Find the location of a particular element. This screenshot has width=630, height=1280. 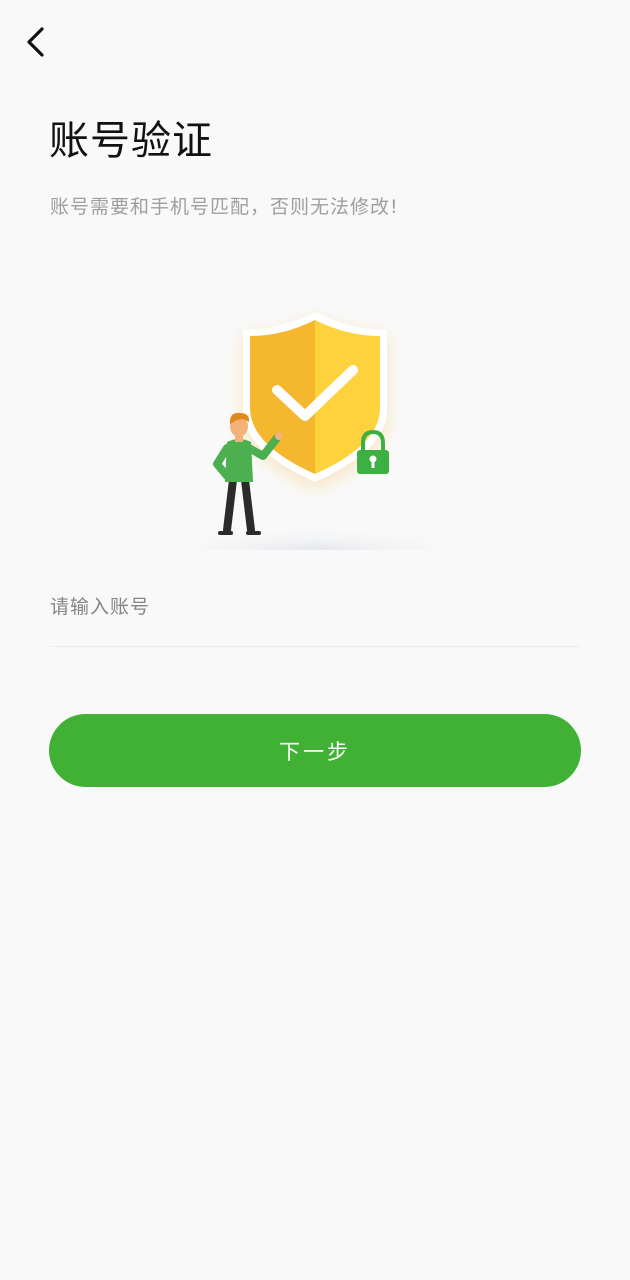

ground-shadow is located at coordinates (315, 530).